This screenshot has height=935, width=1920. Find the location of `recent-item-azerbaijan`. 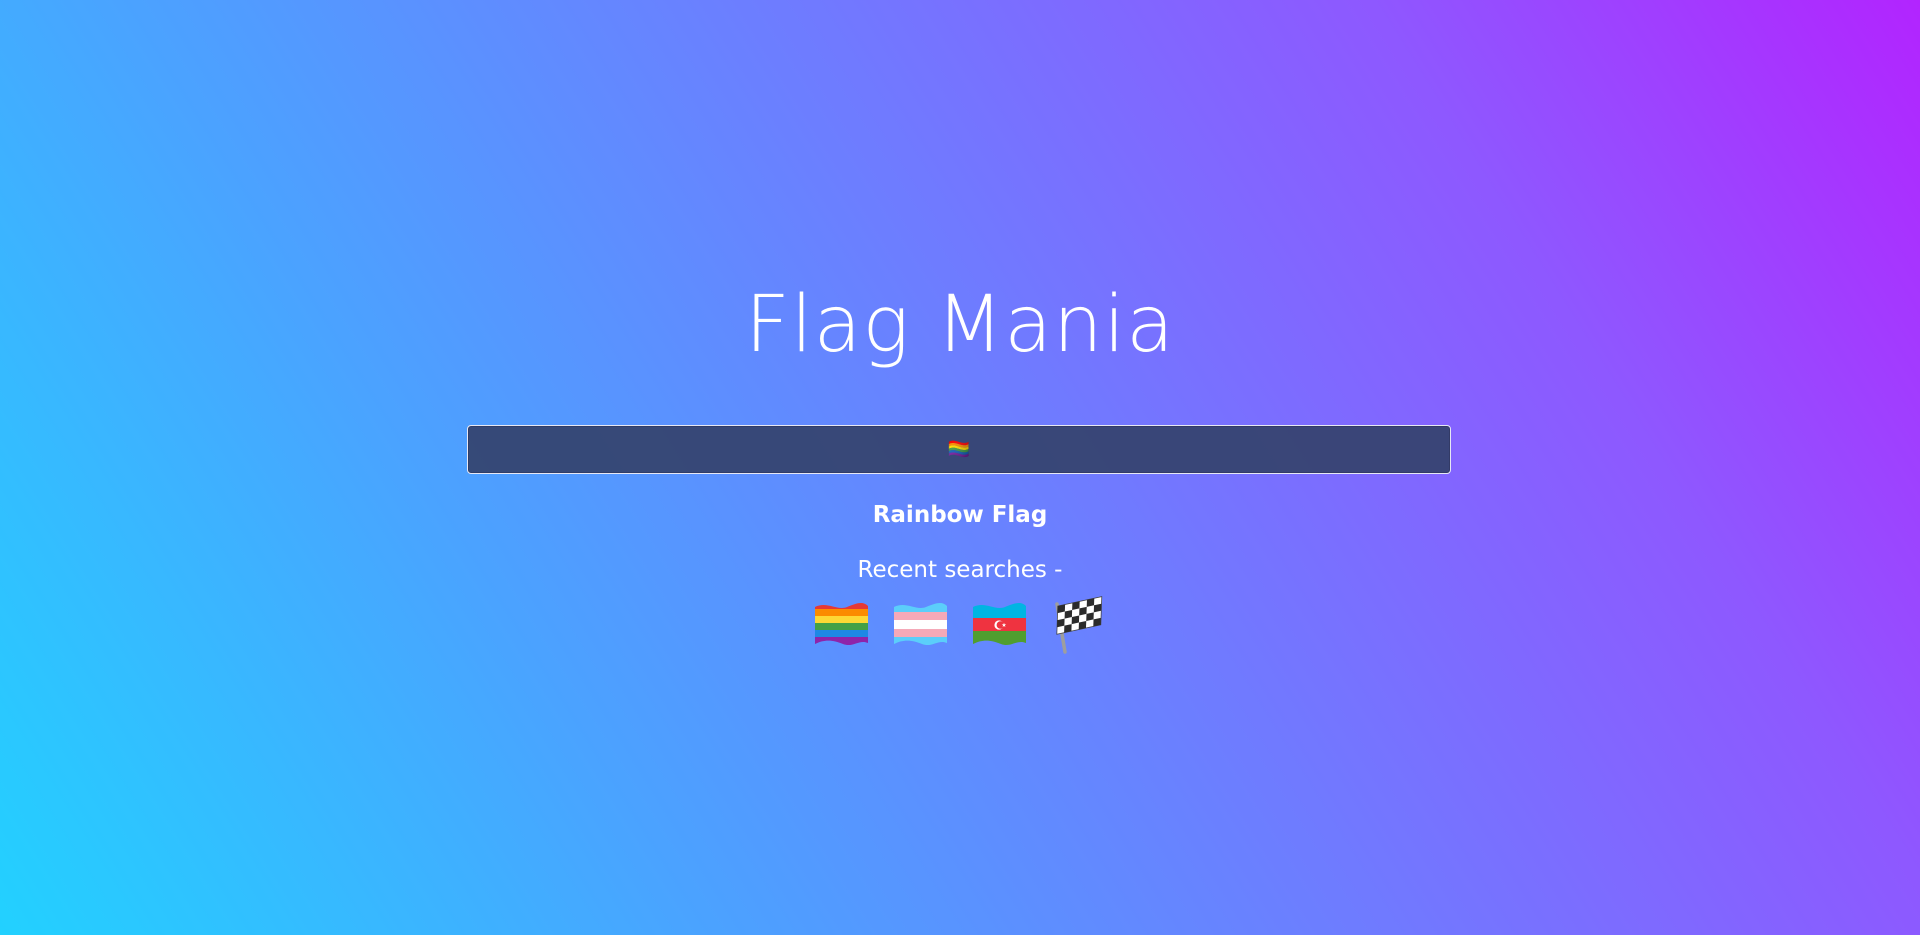

recent-item-azerbaijan is located at coordinates (999, 625).